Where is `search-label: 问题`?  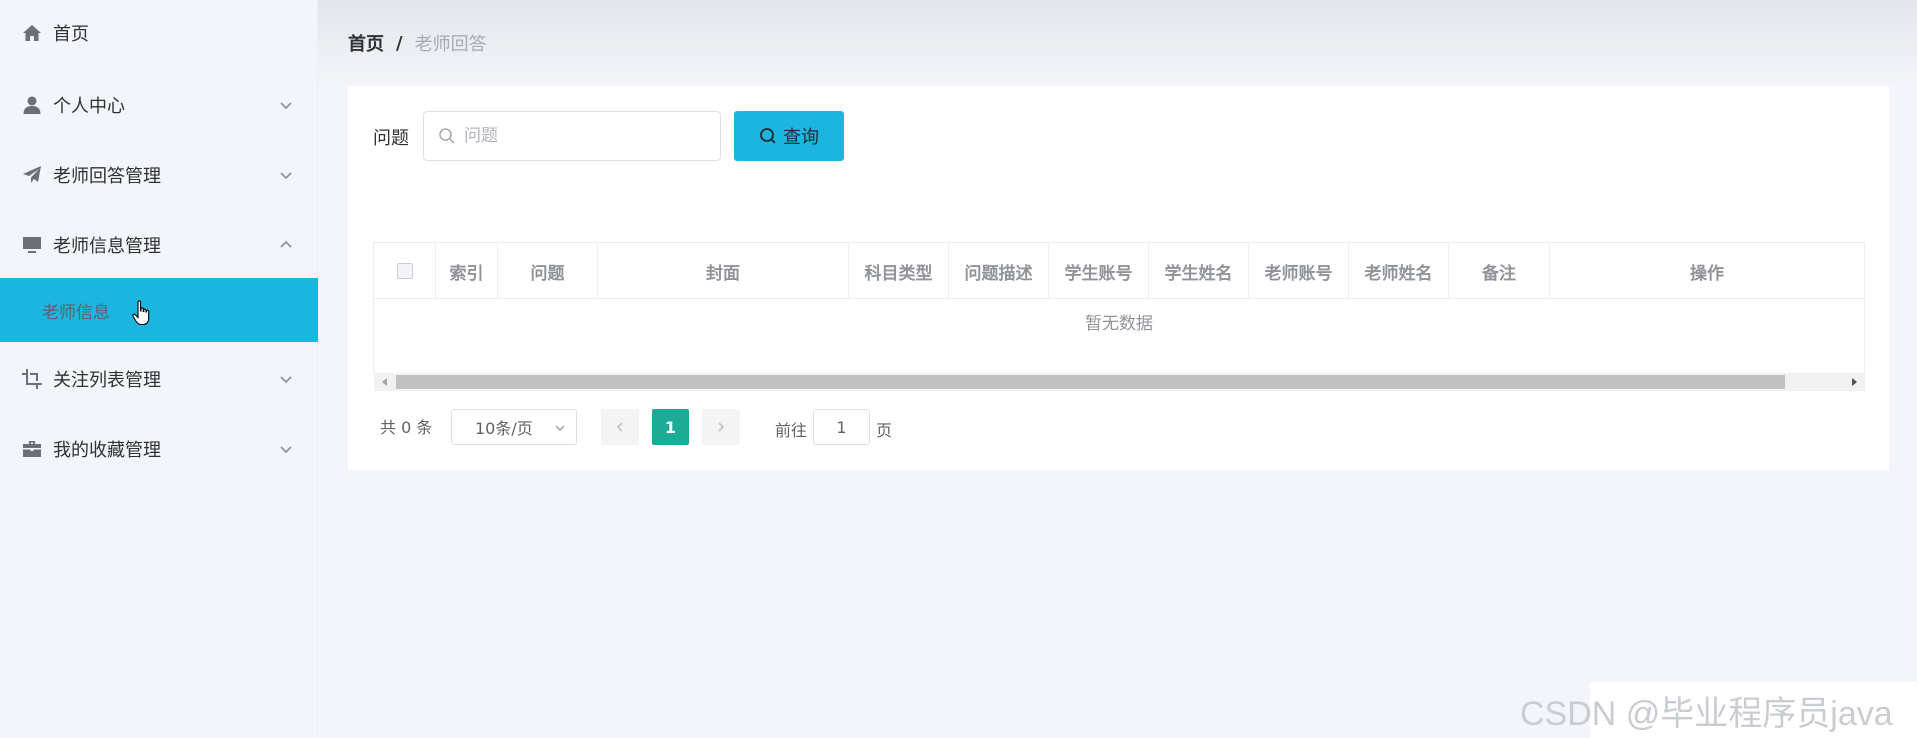 search-label: 问题 is located at coordinates (391, 138).